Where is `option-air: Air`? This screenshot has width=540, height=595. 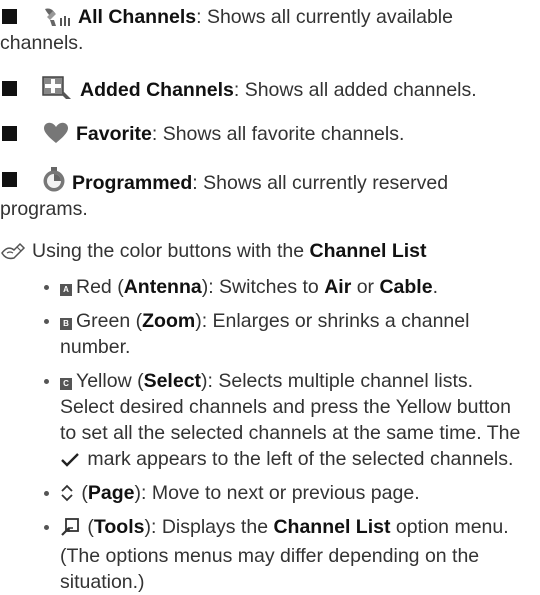 option-air: Air is located at coordinates (338, 287).